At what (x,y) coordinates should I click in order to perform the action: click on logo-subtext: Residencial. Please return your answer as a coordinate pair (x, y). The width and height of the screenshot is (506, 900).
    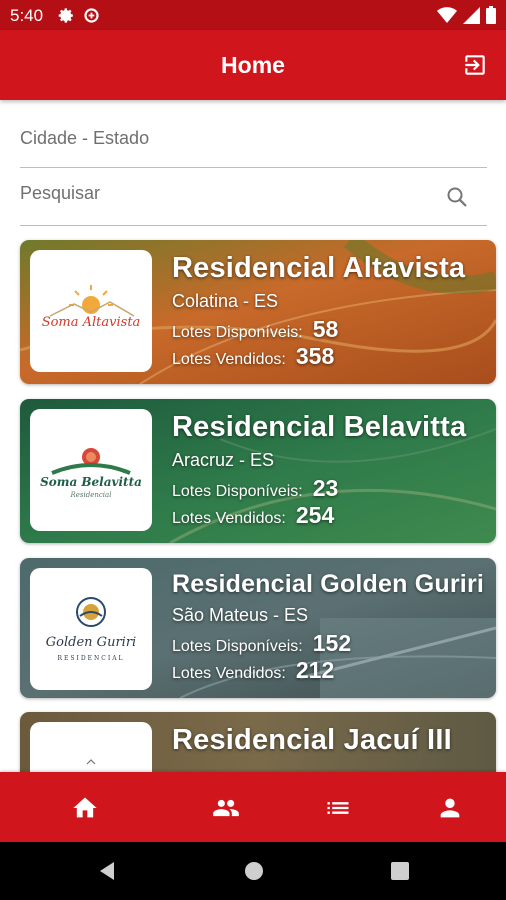
    Looking at the image, I should click on (91, 495).